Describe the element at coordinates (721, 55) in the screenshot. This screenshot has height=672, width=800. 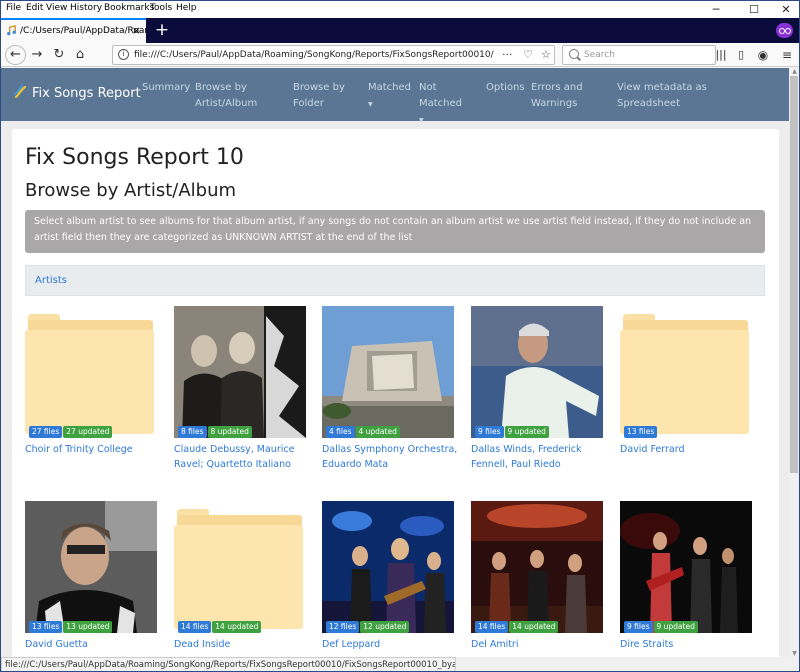
I see `library-icon: |||` at that location.